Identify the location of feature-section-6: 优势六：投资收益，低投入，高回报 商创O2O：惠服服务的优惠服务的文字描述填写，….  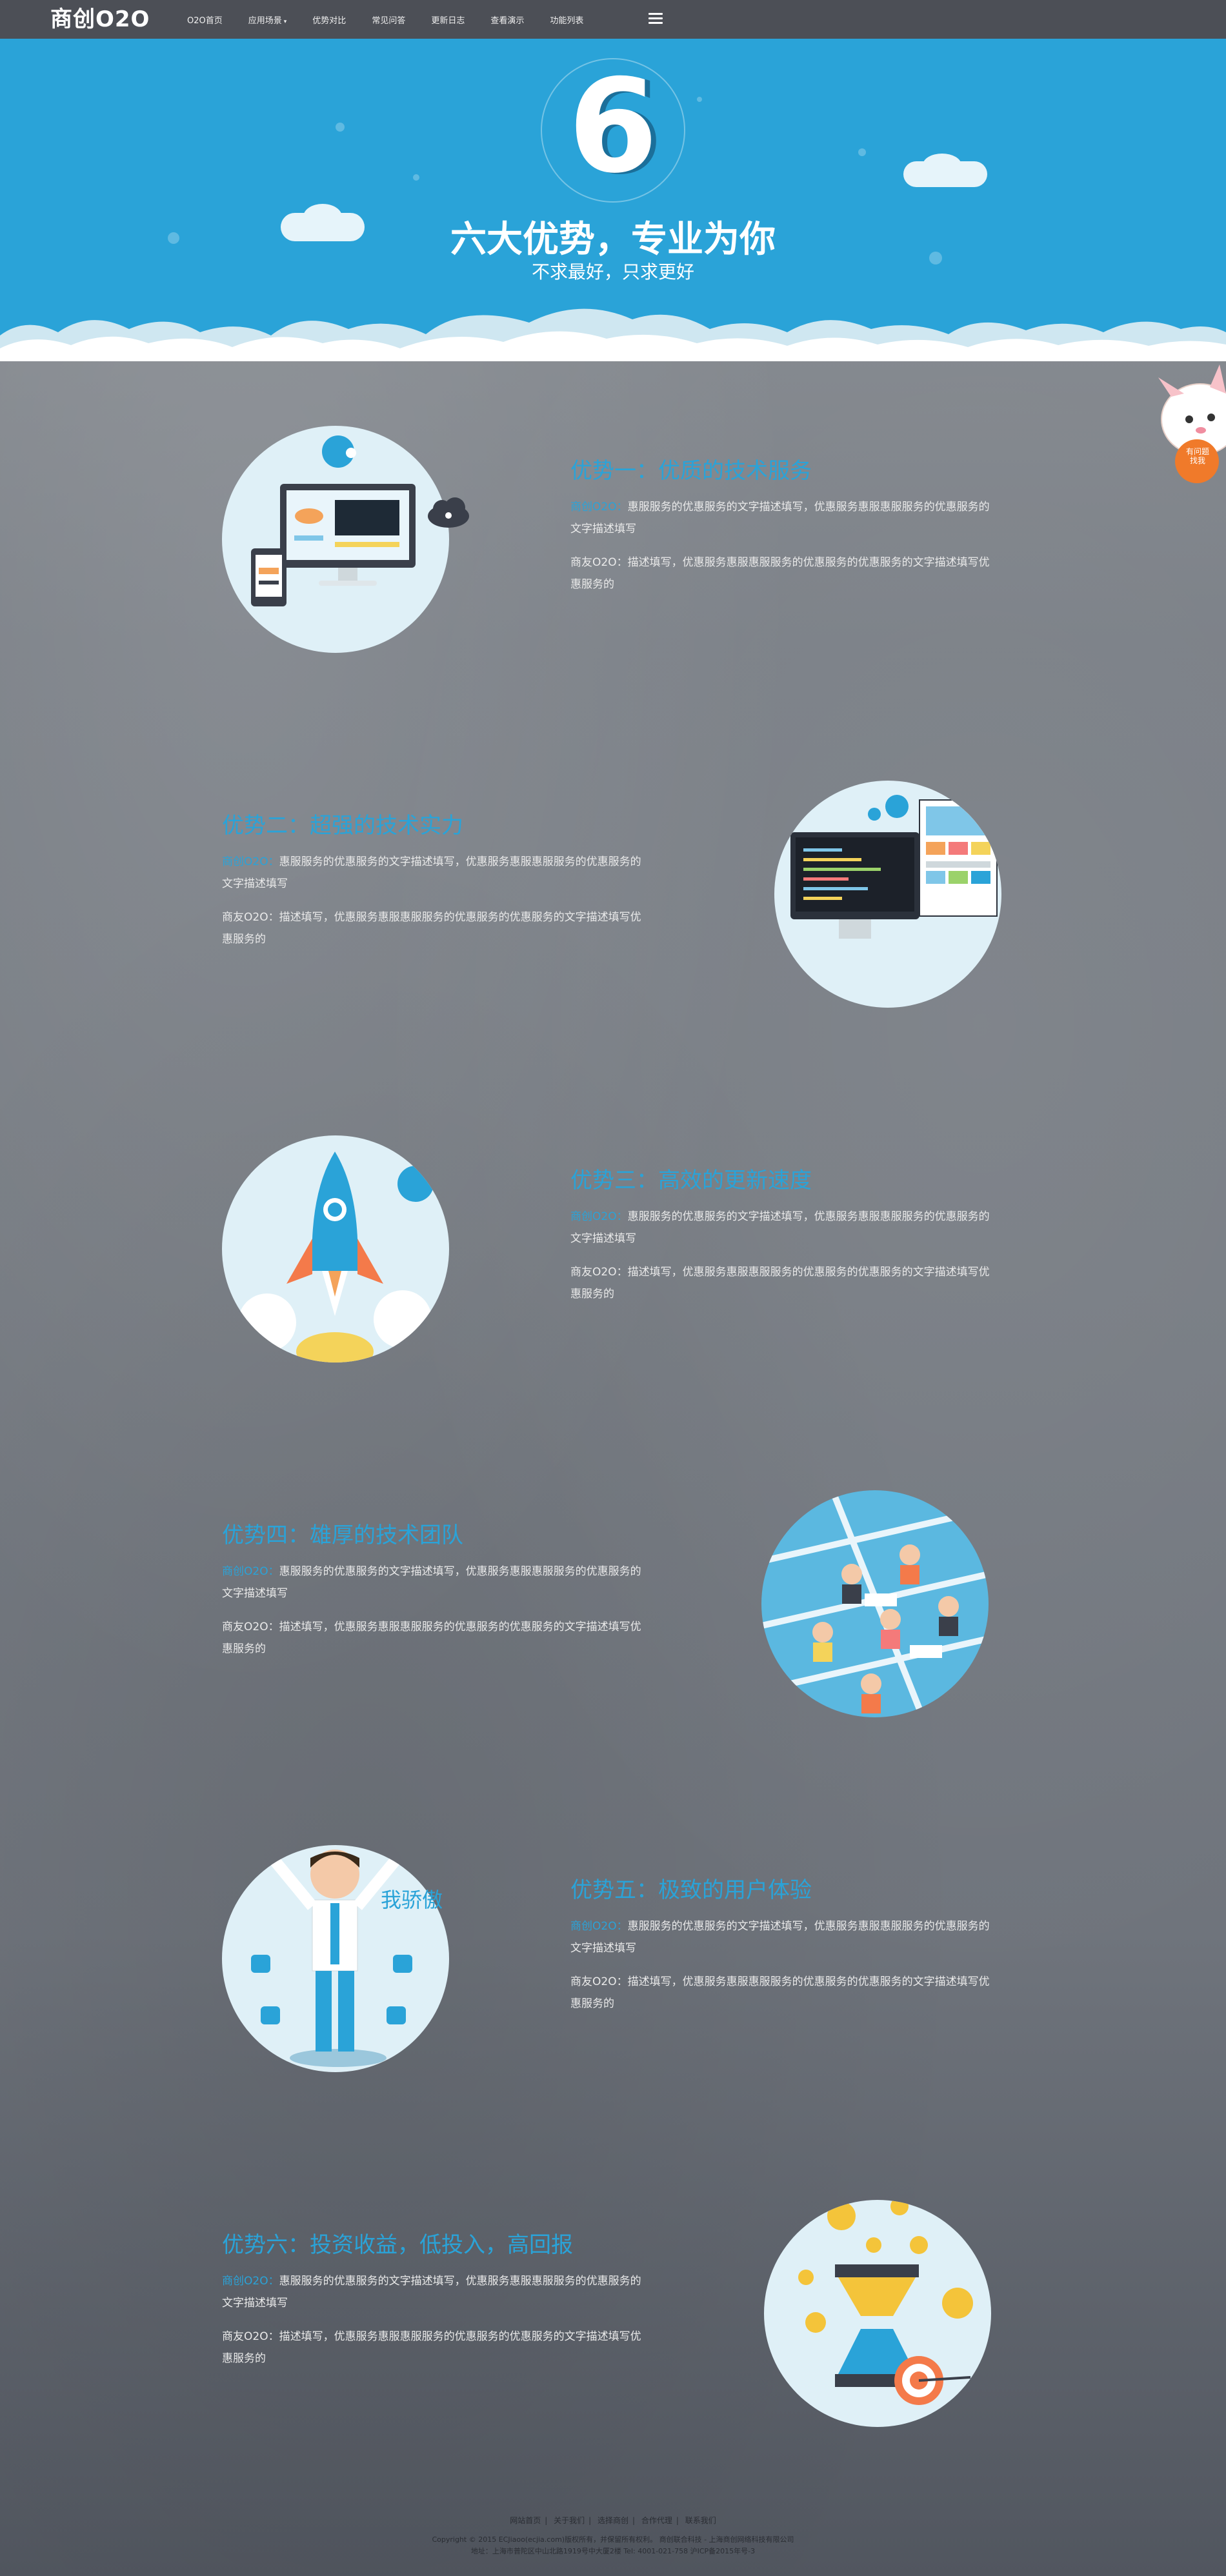
(613, 2329).